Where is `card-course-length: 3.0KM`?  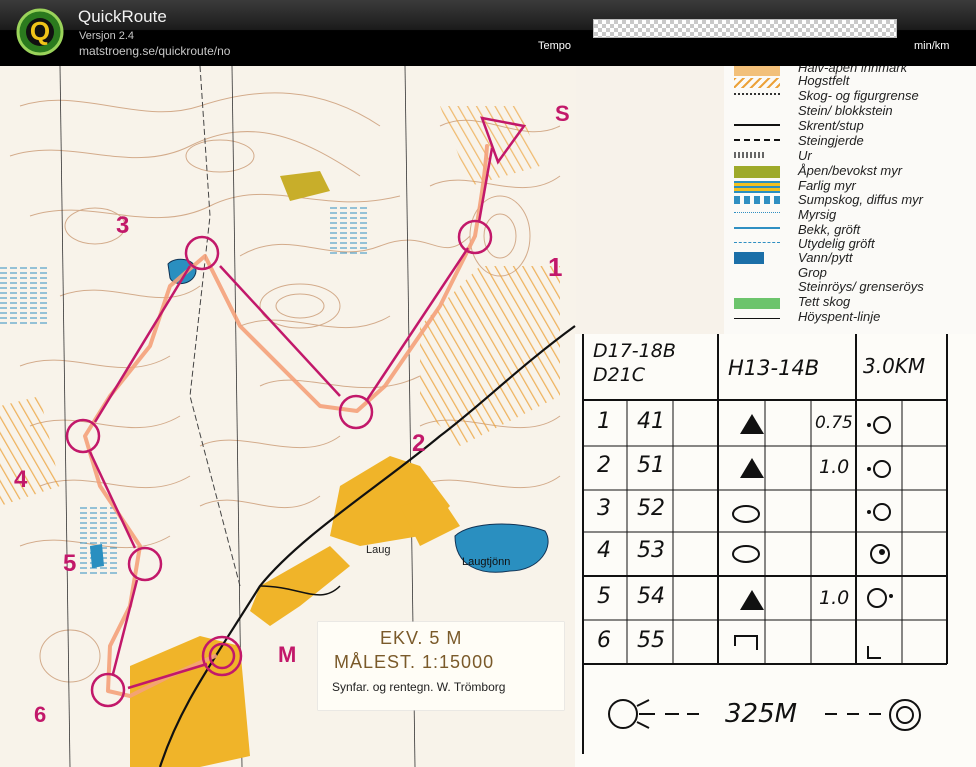
card-course-length: 3.0KM is located at coordinates (894, 366).